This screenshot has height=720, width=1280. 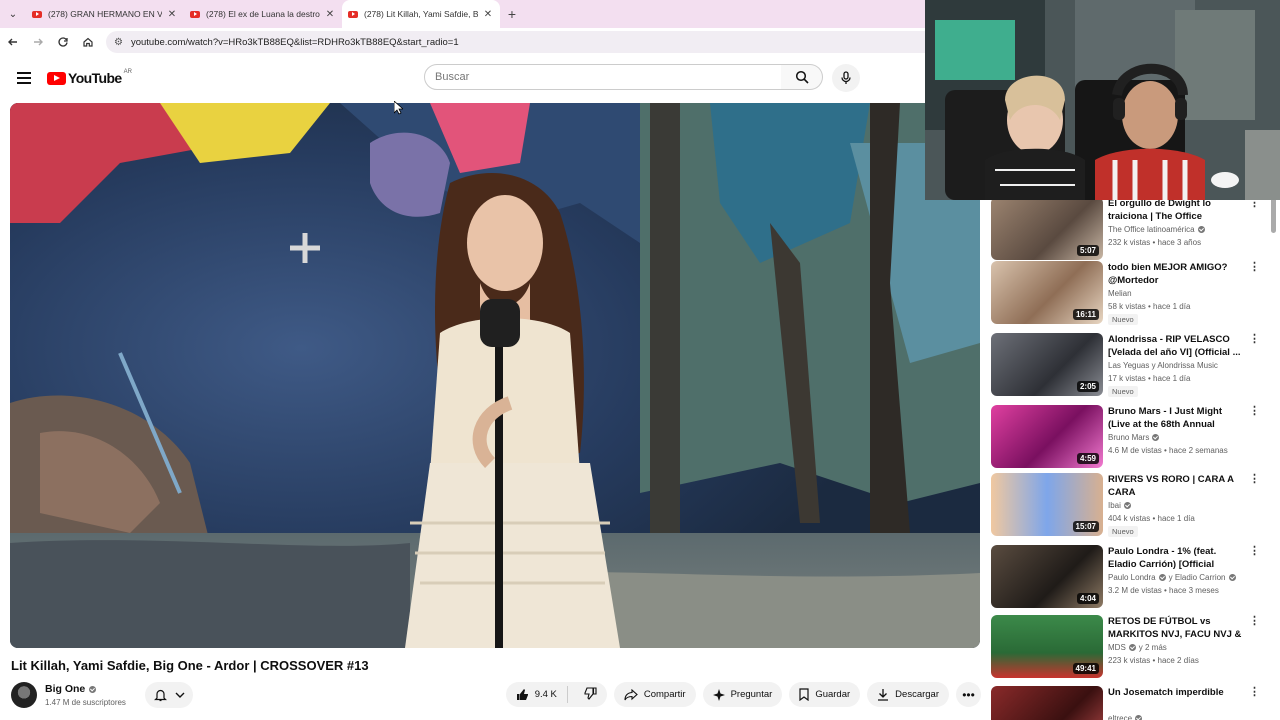 I want to click on video-thumbnail, so click(x=1047, y=703).